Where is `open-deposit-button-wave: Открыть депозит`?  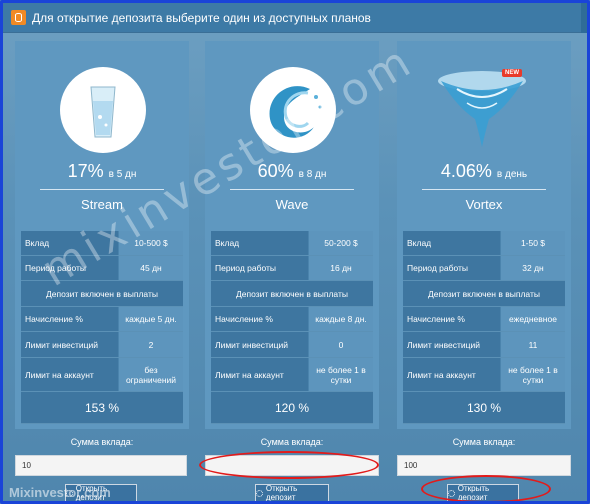
open-deposit-button-wave: Открыть депозит is located at coordinates (292, 492).